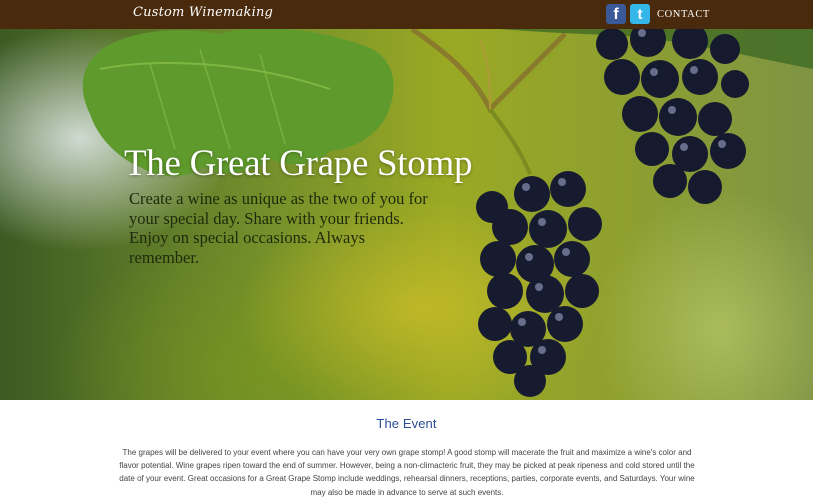  What do you see at coordinates (616, 14) in the screenshot?
I see `facebook-icon: f` at bounding box center [616, 14].